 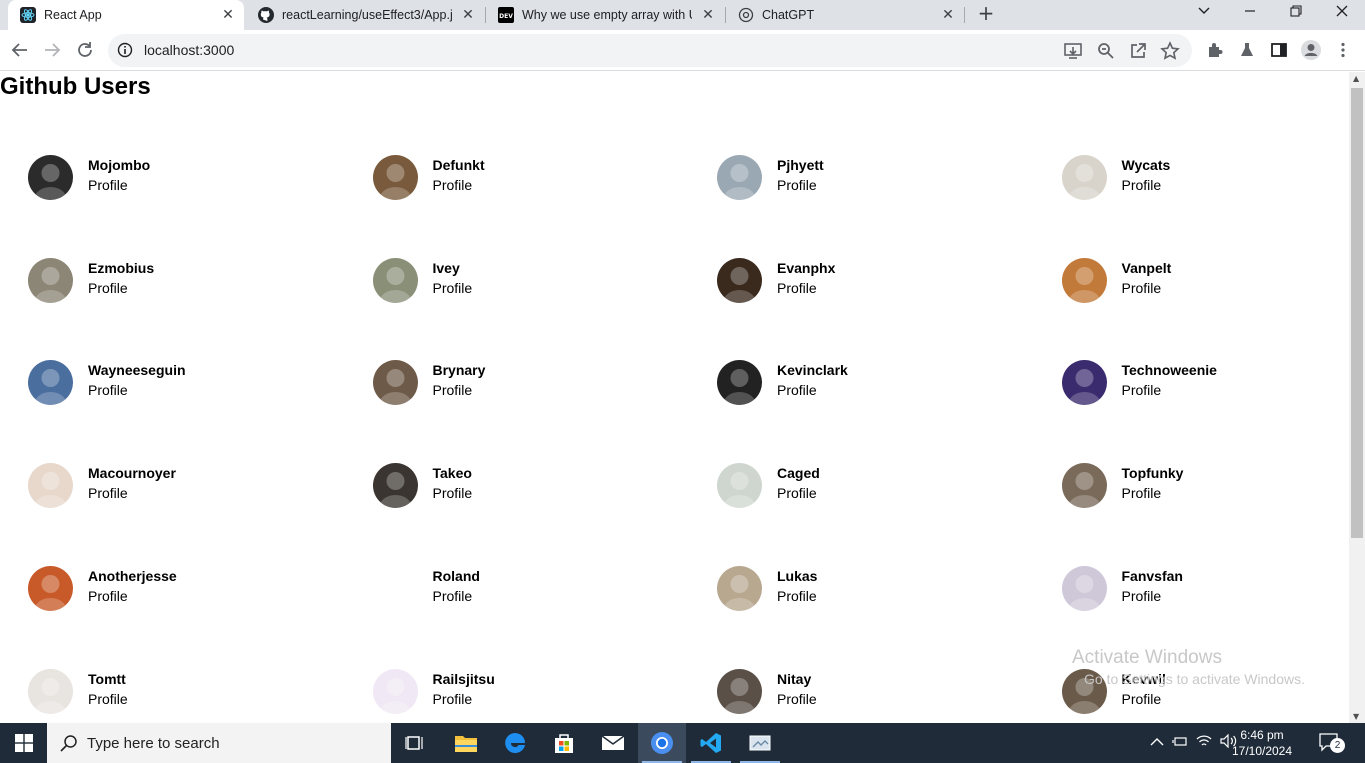 I want to click on profile-button, so click(x=1311, y=50).